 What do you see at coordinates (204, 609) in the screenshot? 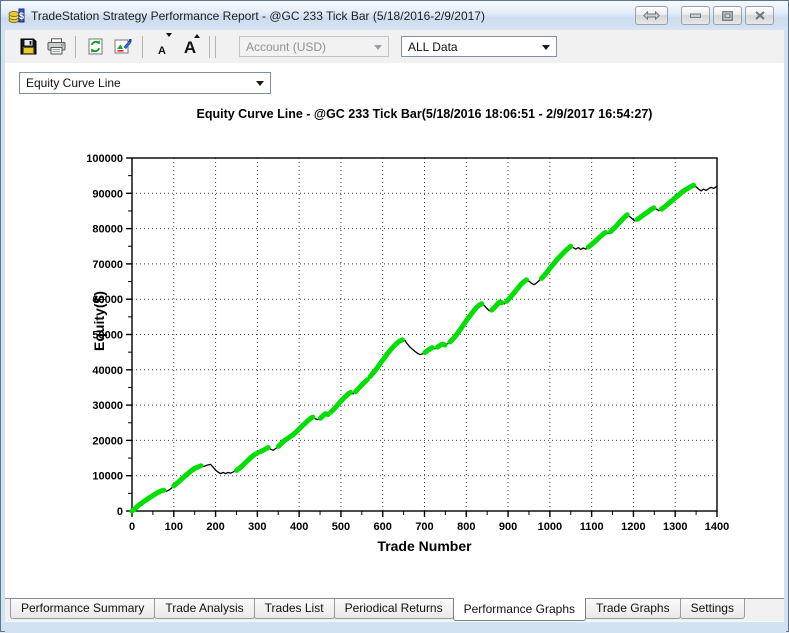
I see `tab-trade-analysis: Trade Analysis` at bounding box center [204, 609].